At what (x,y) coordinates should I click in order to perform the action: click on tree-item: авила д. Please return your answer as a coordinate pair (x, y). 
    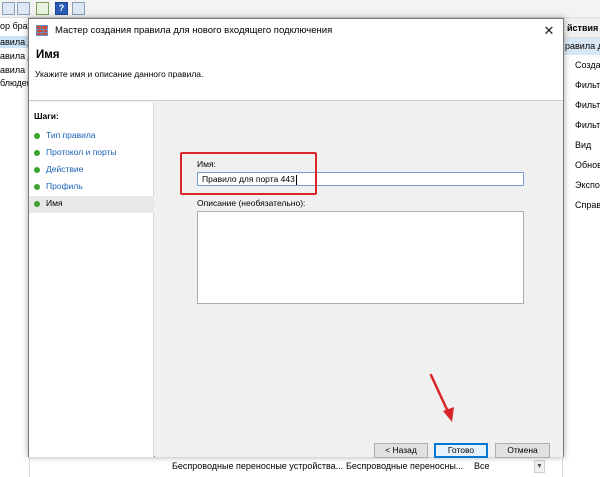
    Looking at the image, I should click on (15, 56).